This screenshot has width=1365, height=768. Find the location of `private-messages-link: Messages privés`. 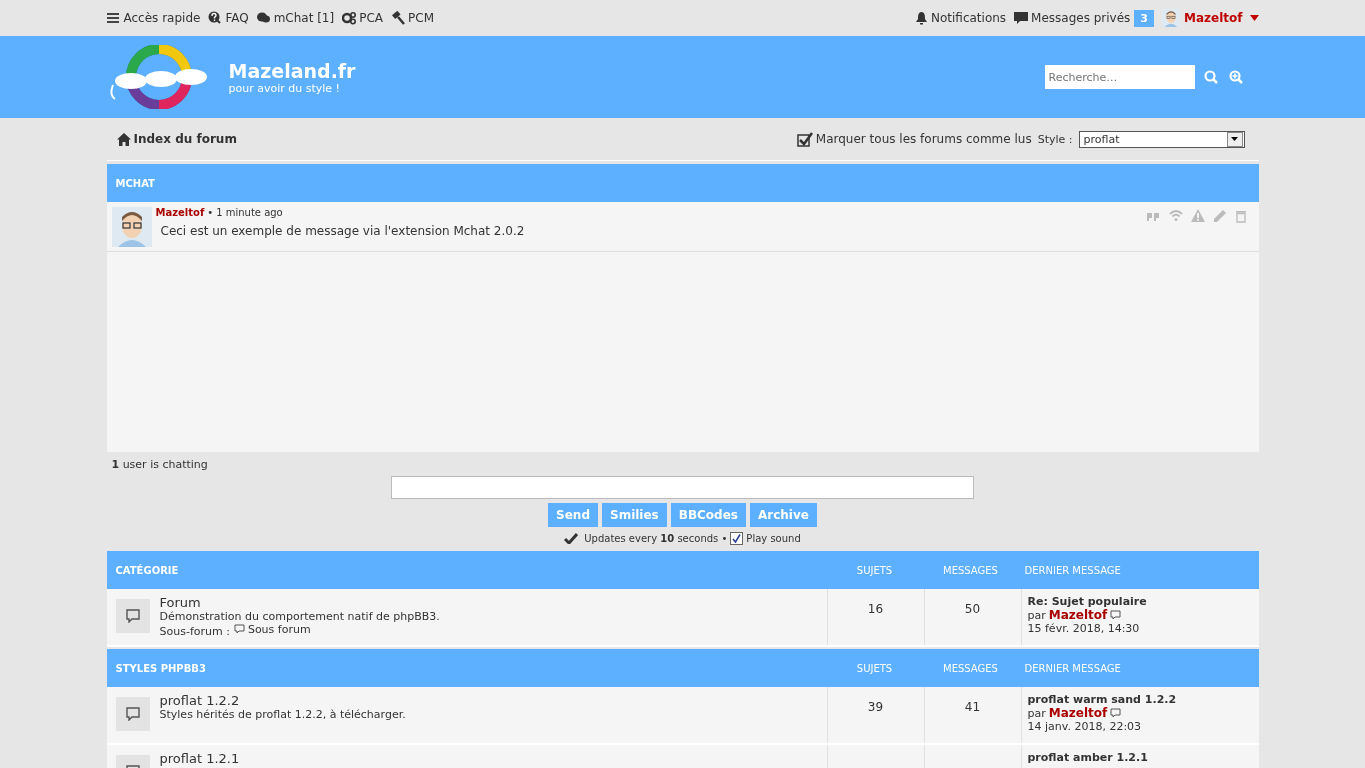

private-messages-link: Messages privés is located at coordinates (1072, 18).